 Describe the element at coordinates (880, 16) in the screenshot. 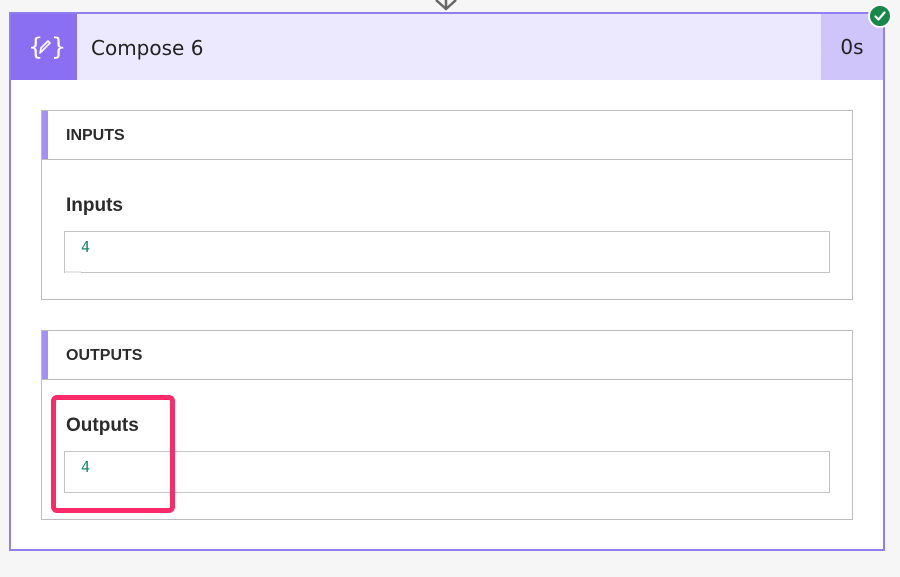

I see `success-check-icon` at that location.